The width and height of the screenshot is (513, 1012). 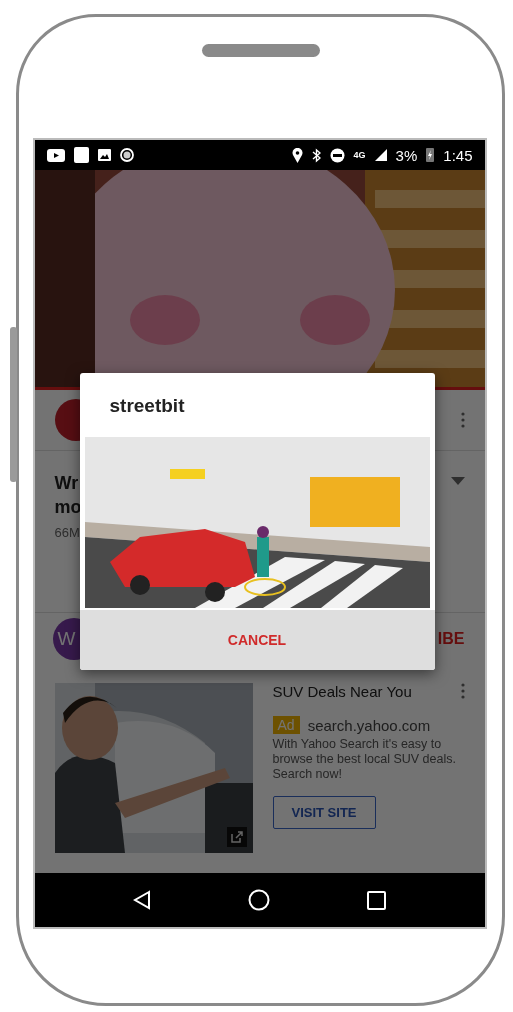 I want to click on bluetooth-icon, so click(x=316, y=155).